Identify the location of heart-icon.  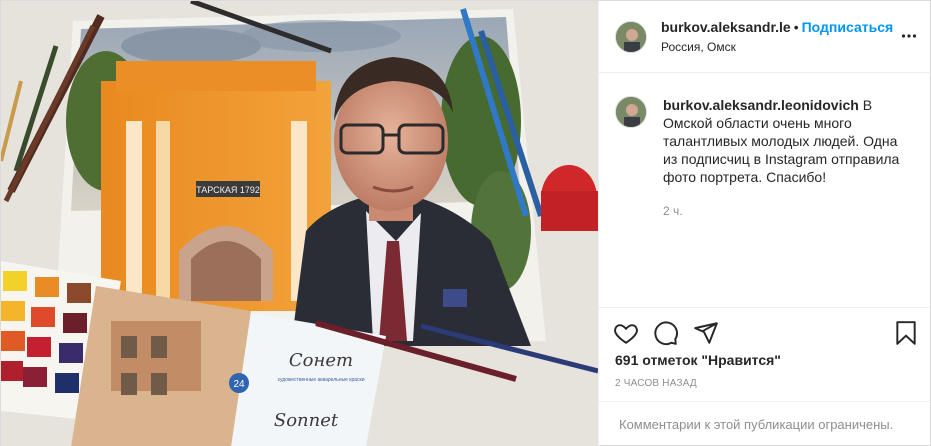
(626, 333).